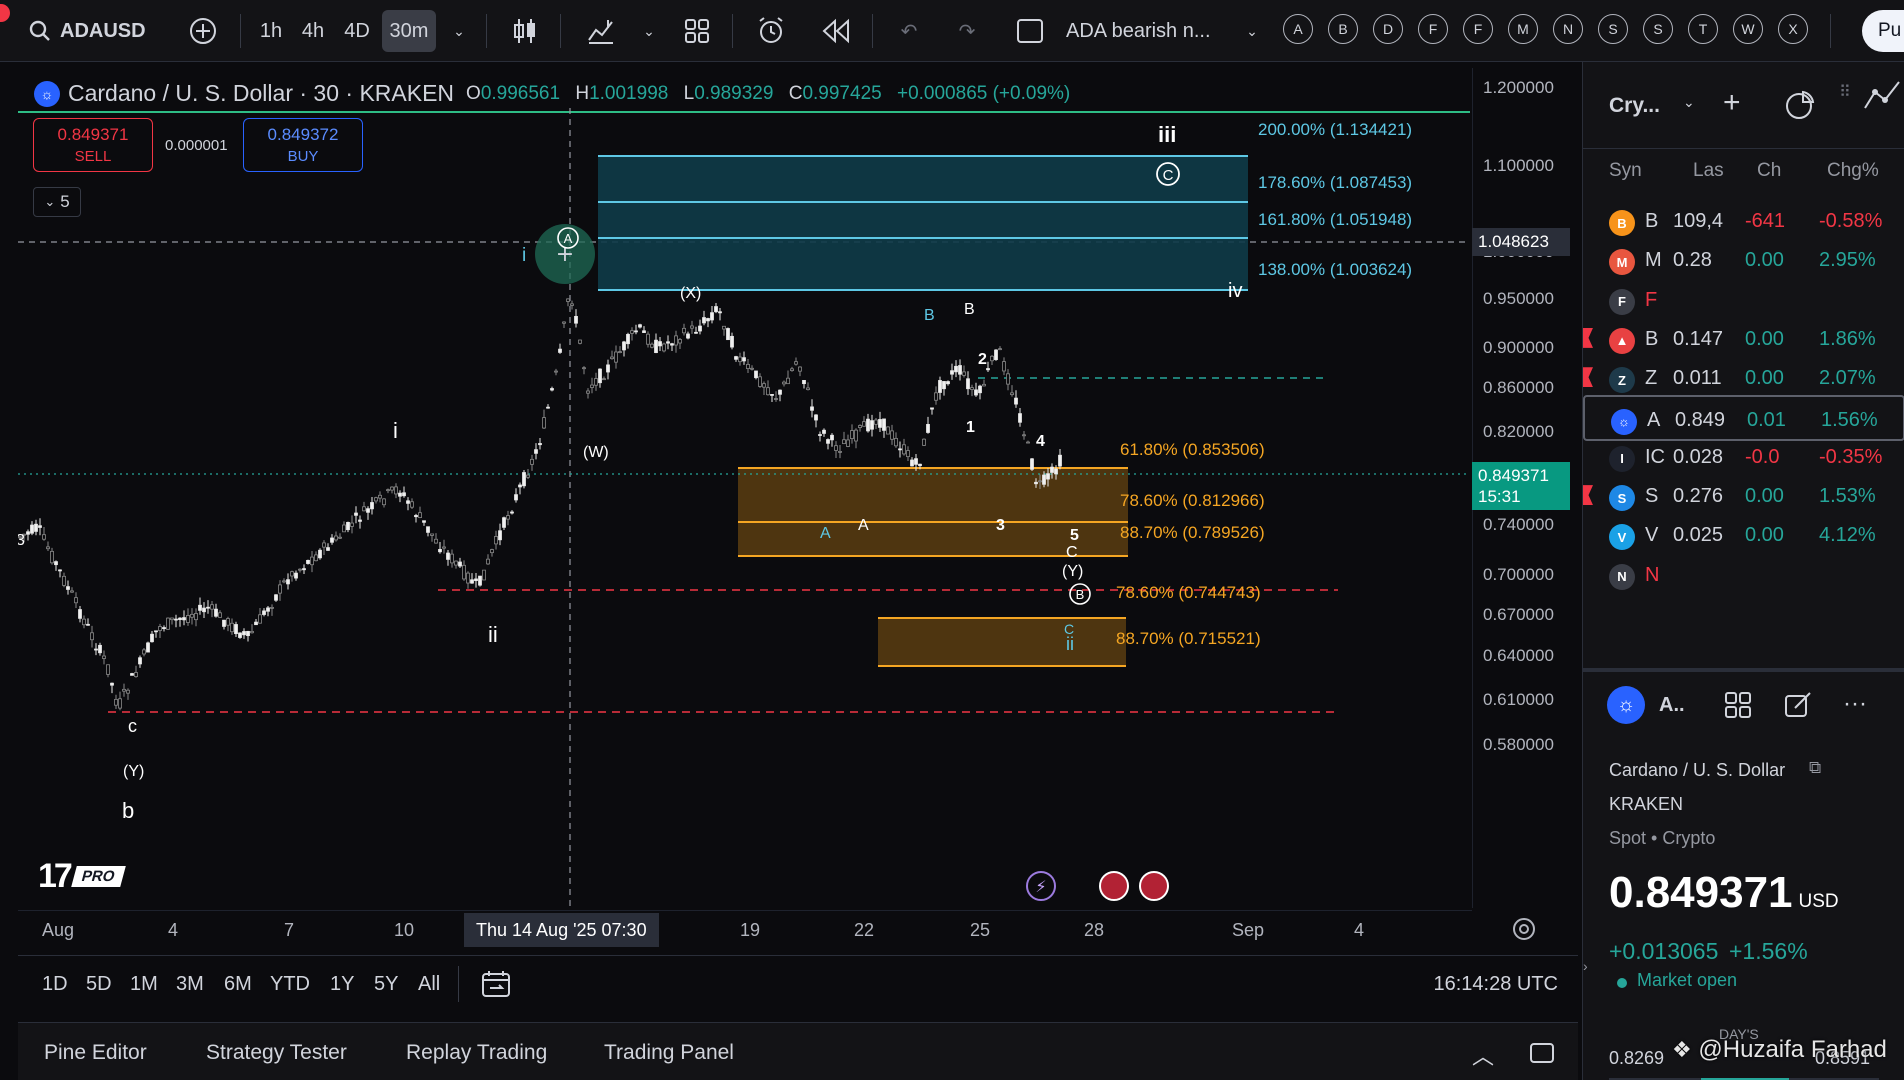 This screenshot has height=1080, width=1904. What do you see at coordinates (459, 31) in the screenshot?
I see `interval-dropdown: ⌄` at bounding box center [459, 31].